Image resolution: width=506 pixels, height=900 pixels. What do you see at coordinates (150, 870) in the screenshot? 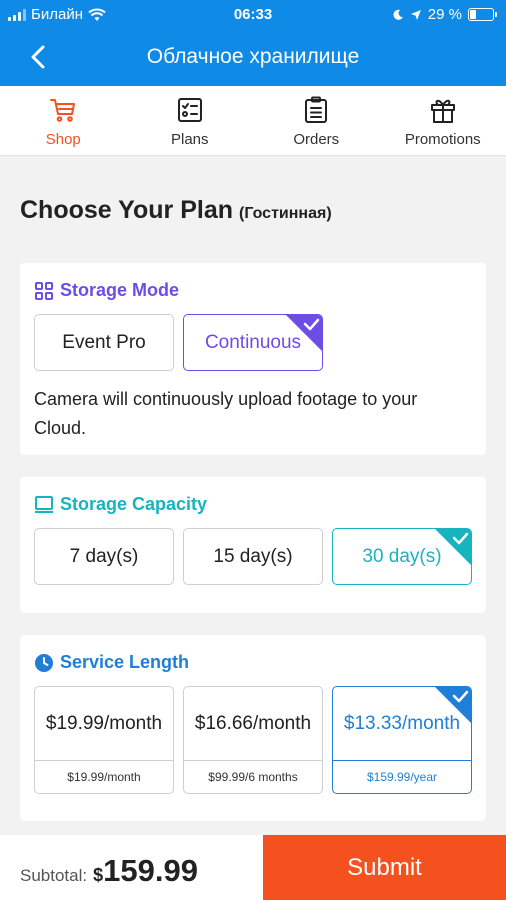
I see `subtotal-amount: 159.99` at bounding box center [150, 870].